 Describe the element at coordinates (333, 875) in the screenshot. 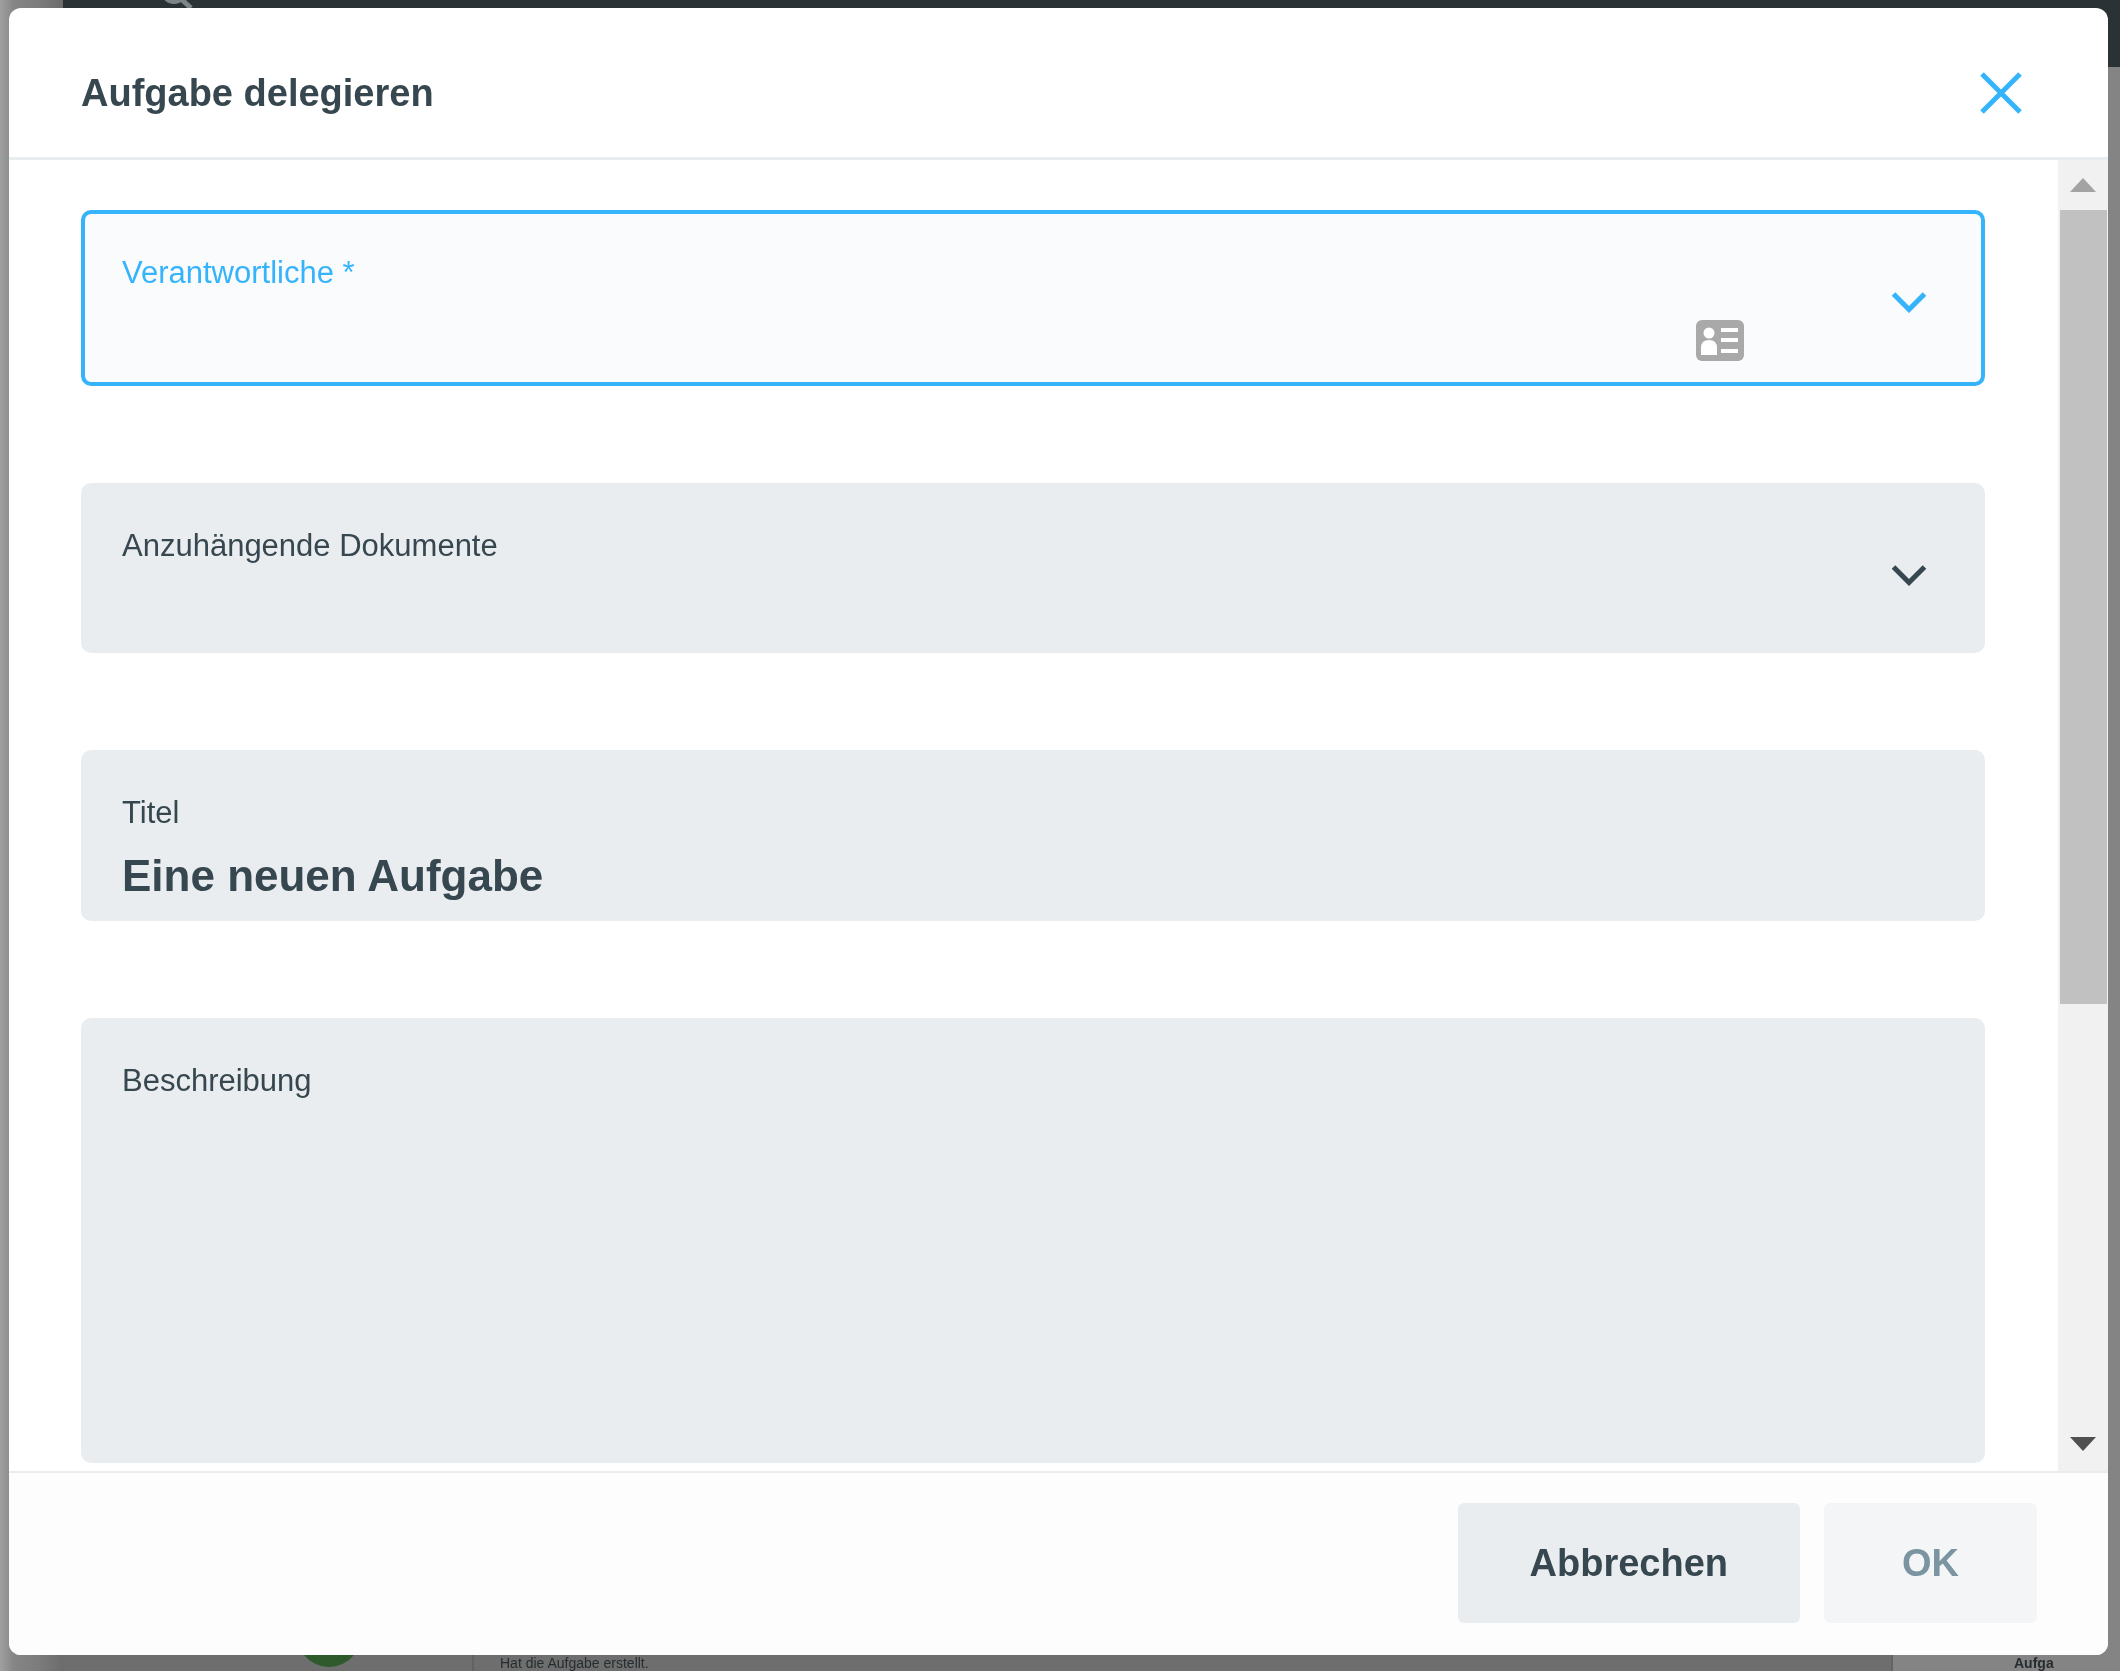

I see `field-value: Eine neuen Aufgabe` at that location.